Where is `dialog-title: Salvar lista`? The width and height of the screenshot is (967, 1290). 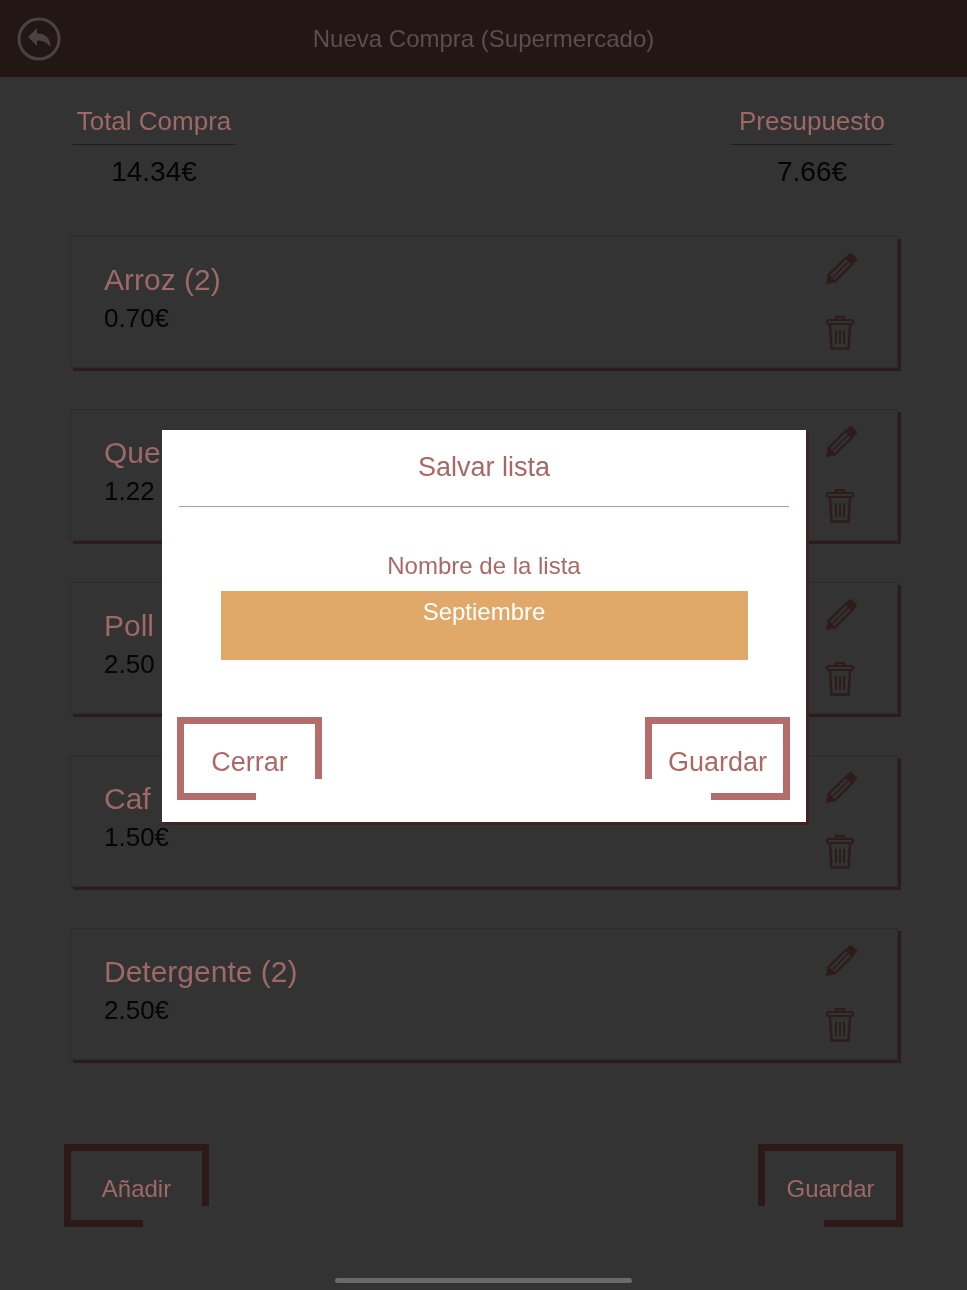 dialog-title: Salvar lista is located at coordinates (483, 467).